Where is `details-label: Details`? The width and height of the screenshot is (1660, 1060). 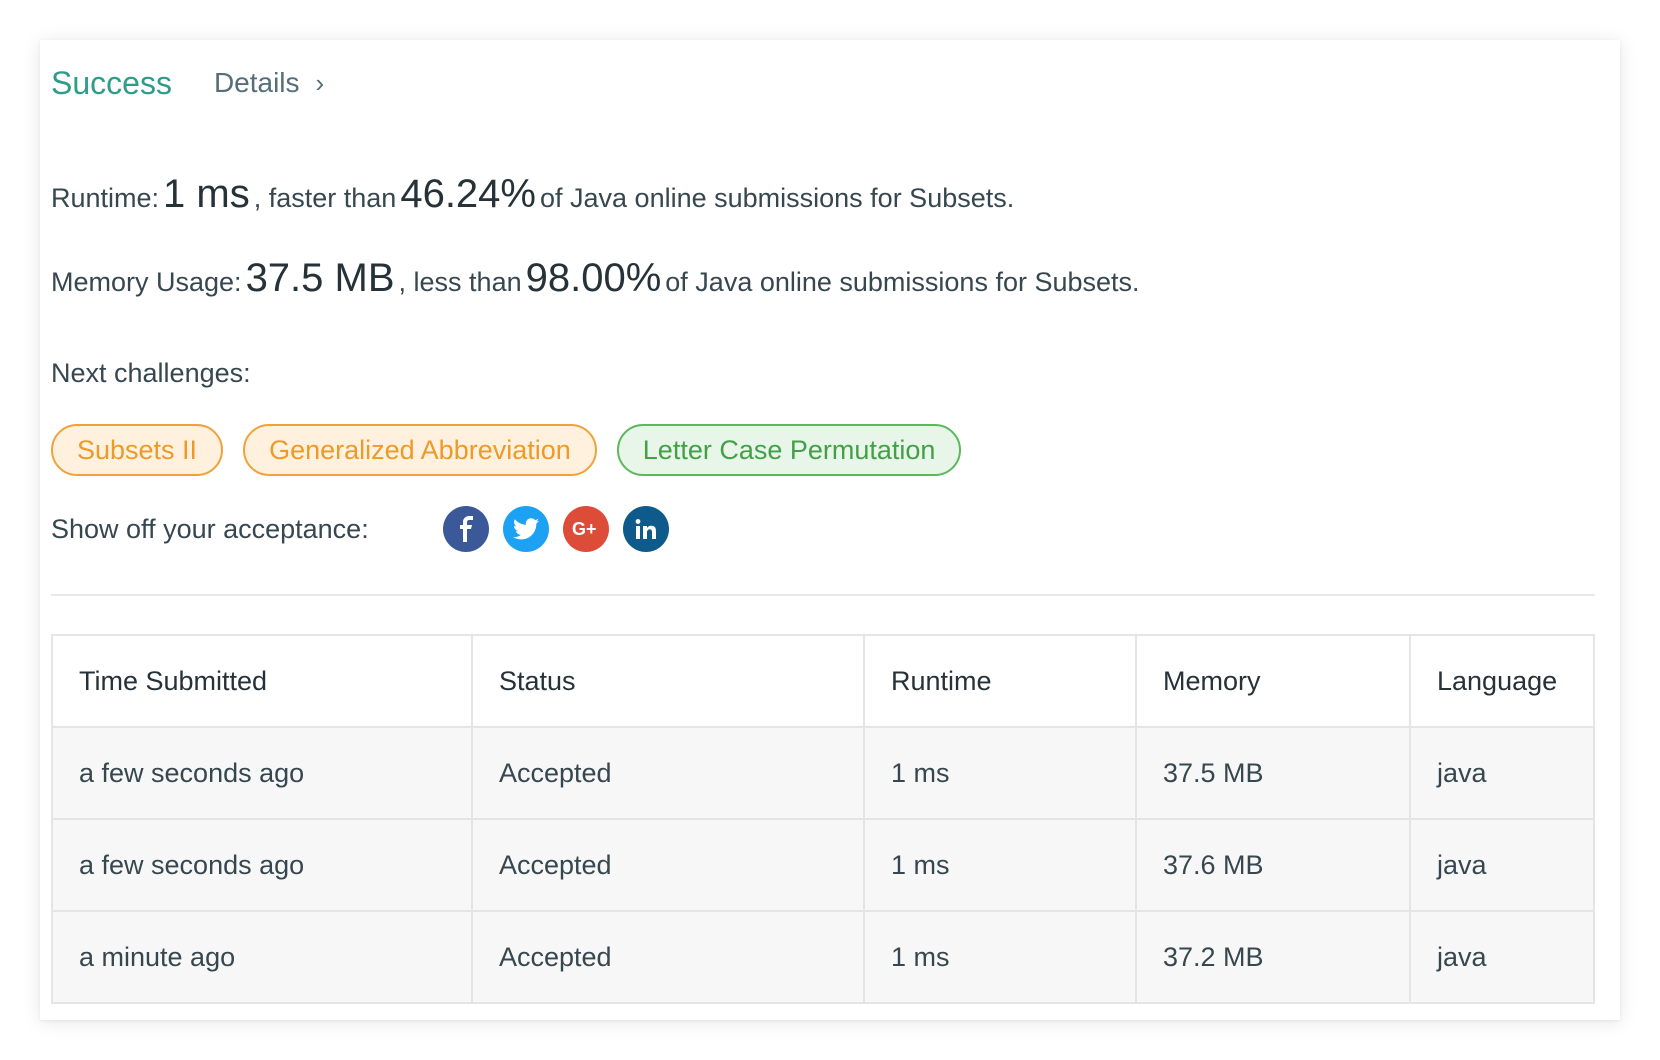
details-label: Details is located at coordinates (256, 82).